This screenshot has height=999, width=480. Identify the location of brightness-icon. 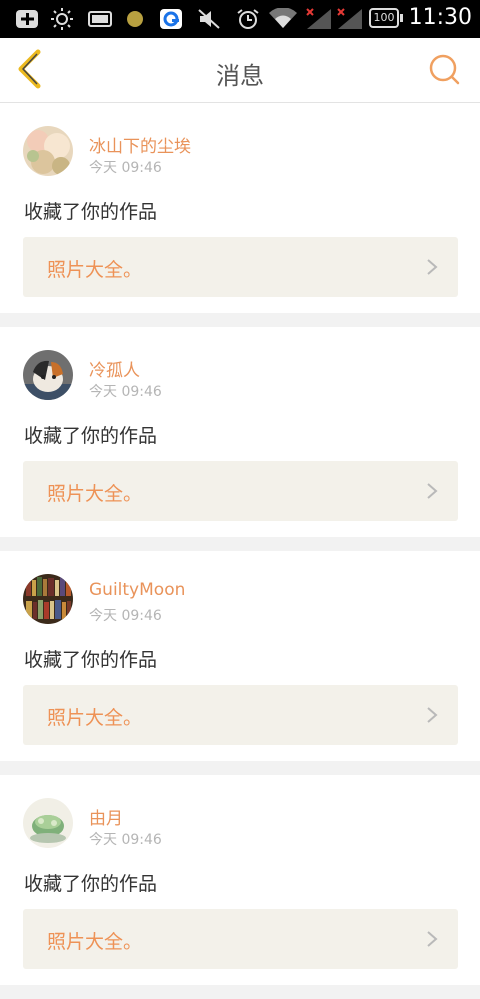
(62, 19).